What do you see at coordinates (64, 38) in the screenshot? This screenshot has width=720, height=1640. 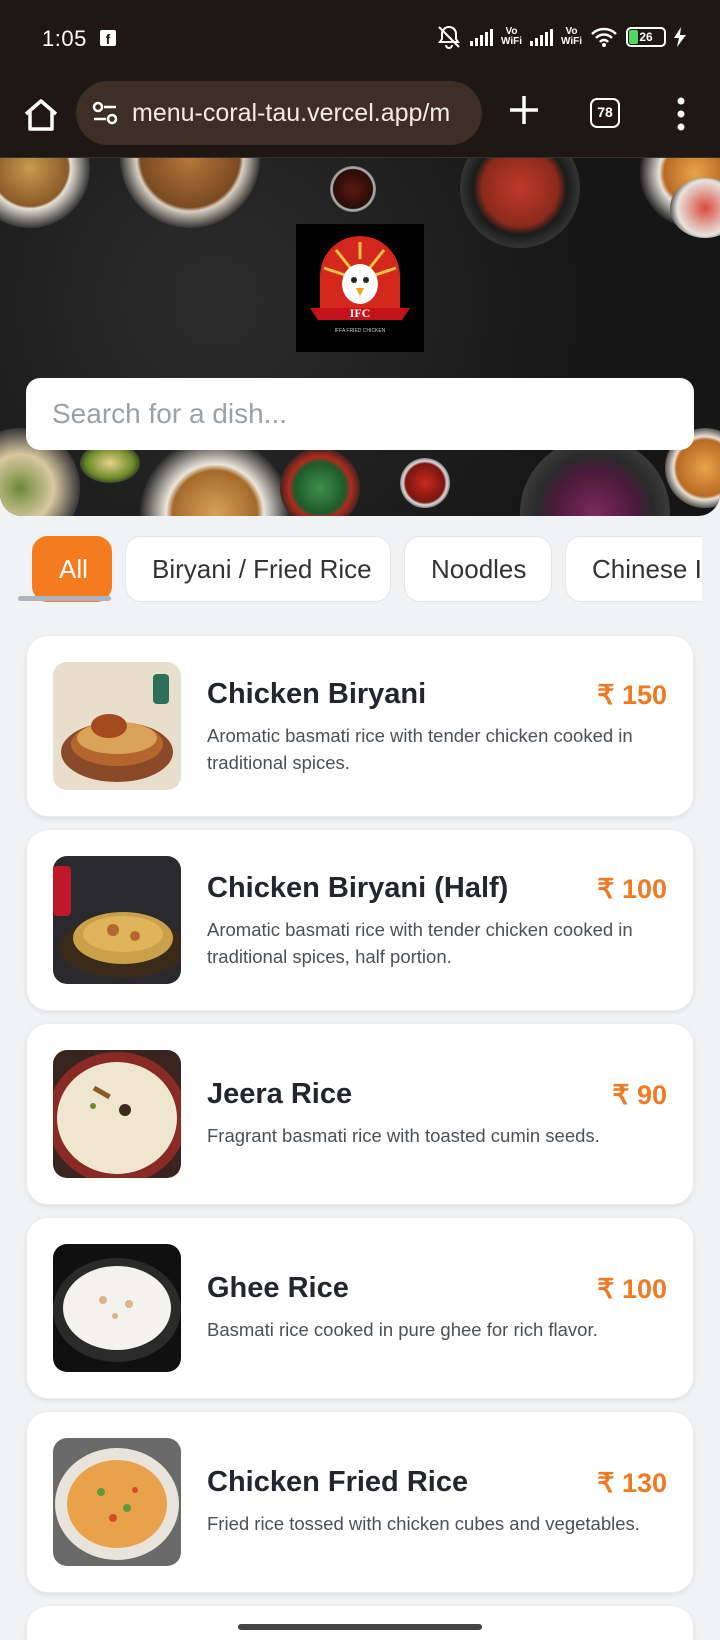 I see `status-time: 1:05` at bounding box center [64, 38].